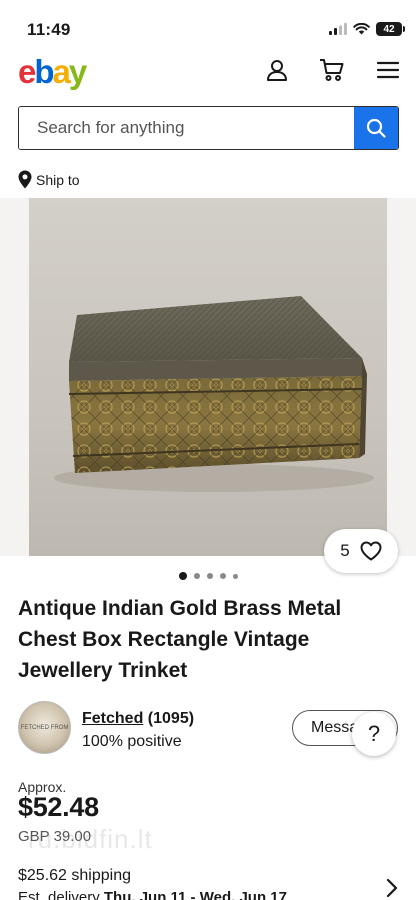  Describe the element at coordinates (208, 73) in the screenshot. I see `header: ebay` at that location.